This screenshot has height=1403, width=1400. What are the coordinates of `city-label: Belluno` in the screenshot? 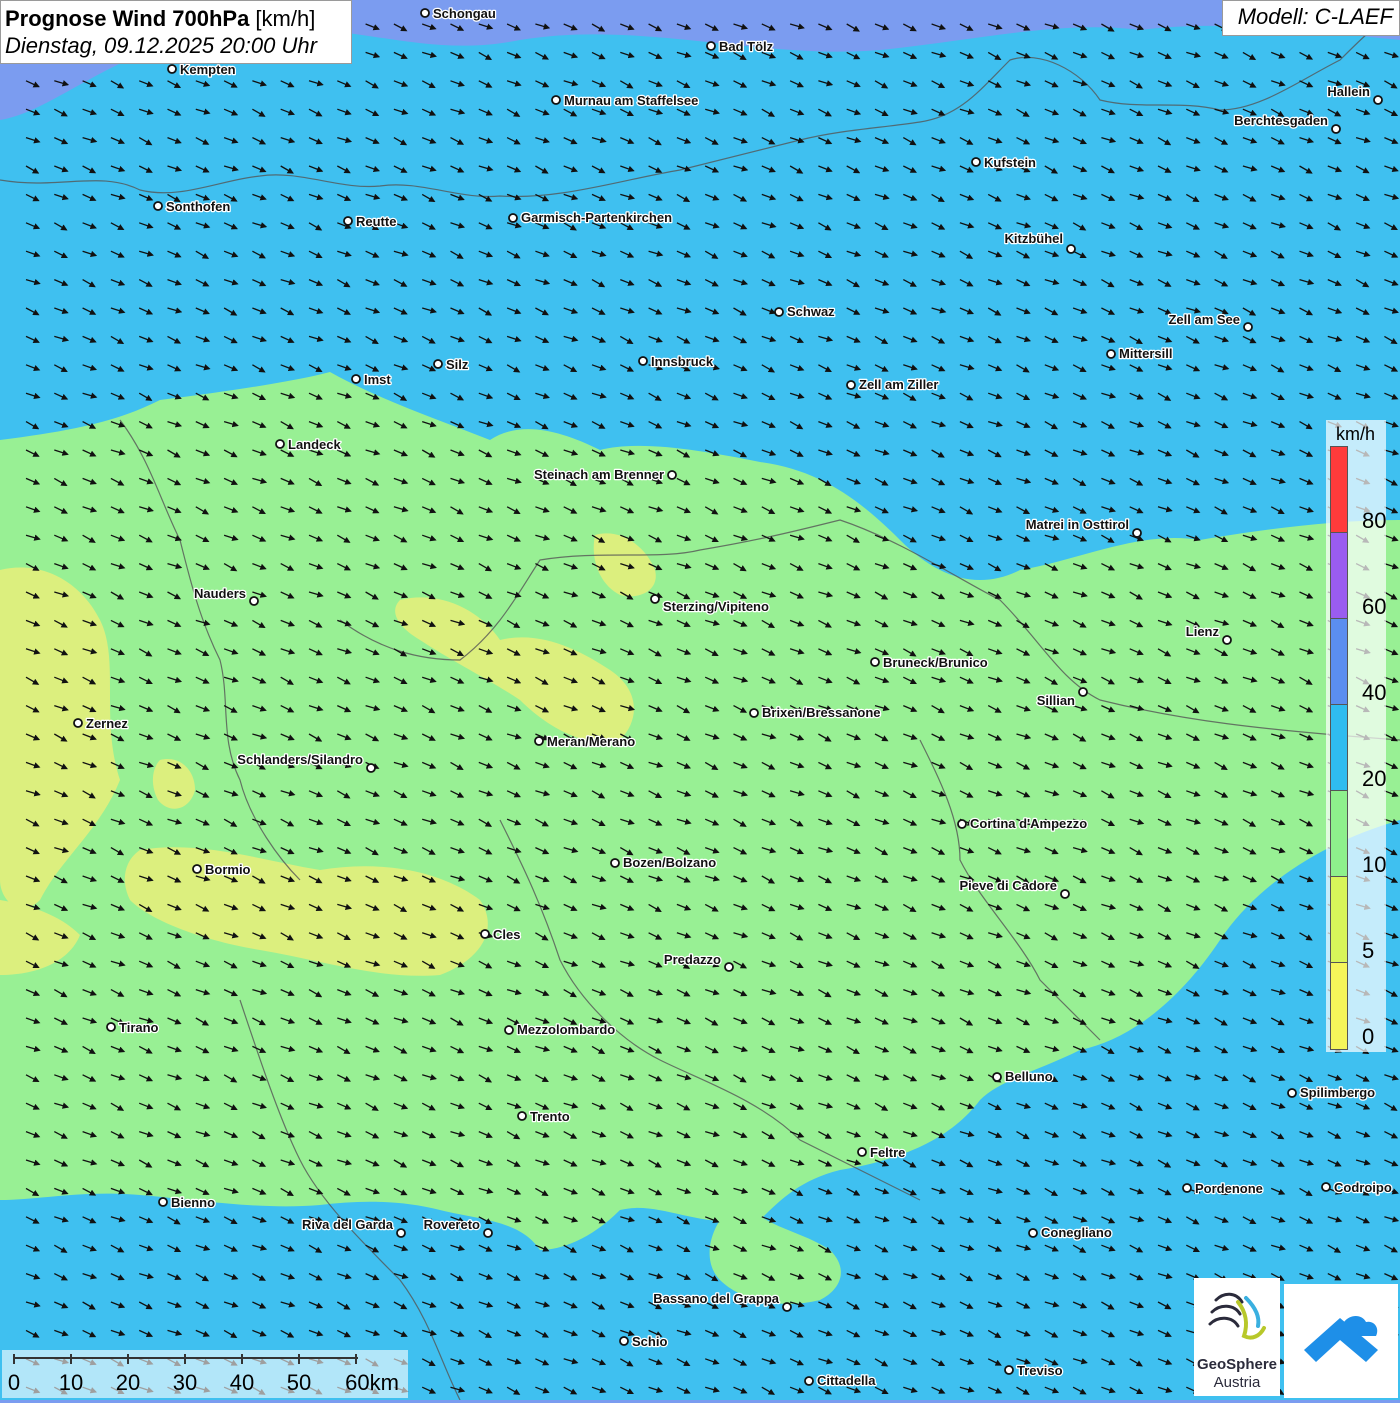 It's located at (1029, 1076).